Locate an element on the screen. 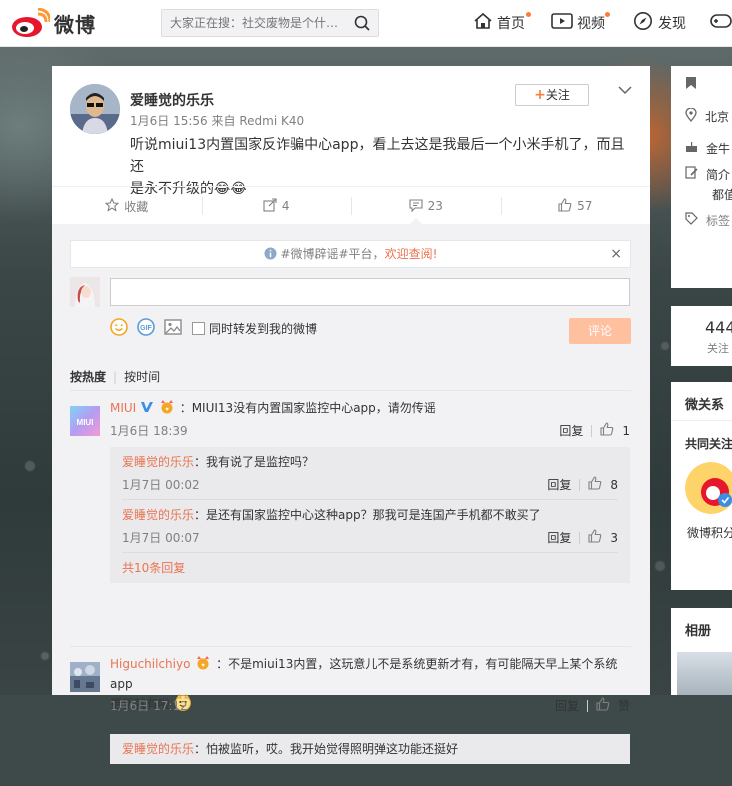  nav-video: 视频 is located at coordinates (580, 23).